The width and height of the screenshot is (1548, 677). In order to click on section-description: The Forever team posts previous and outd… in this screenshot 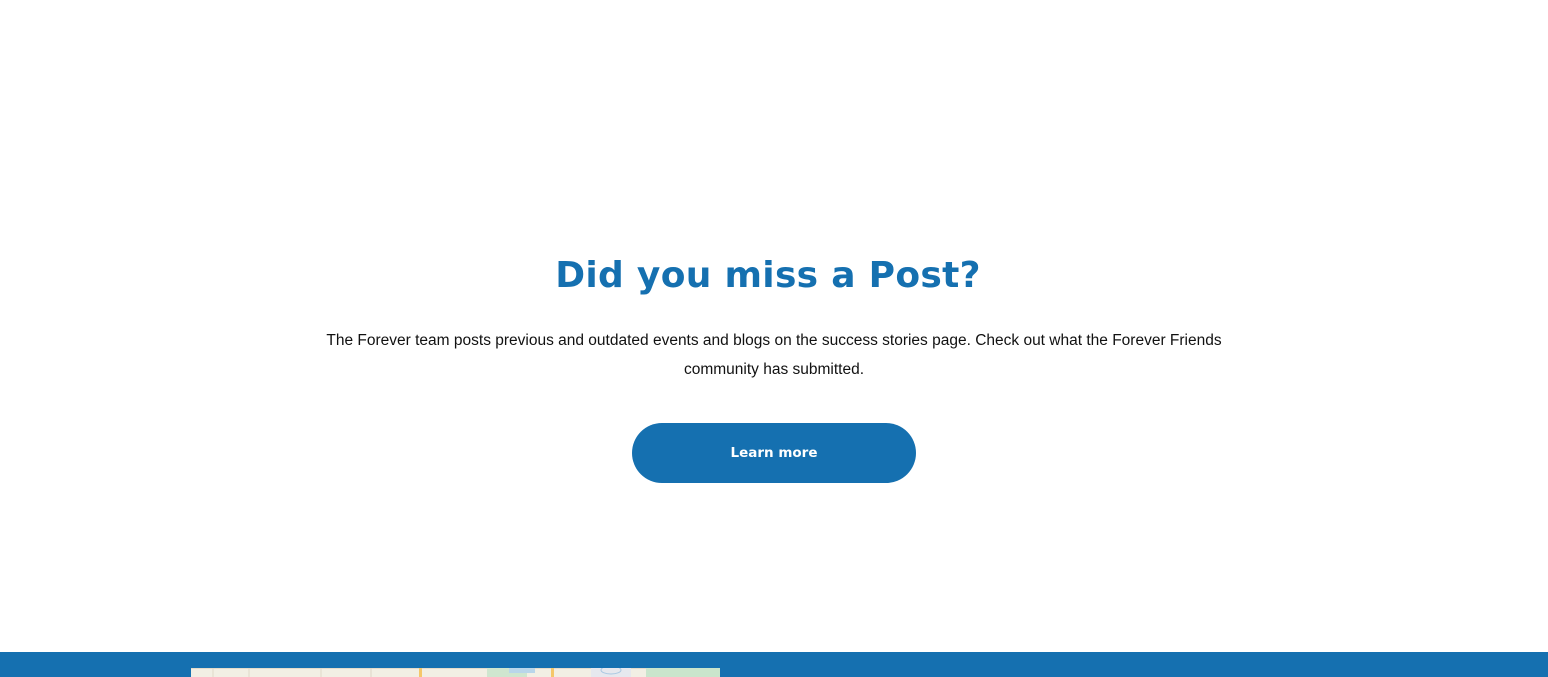, I will do `click(774, 355)`.